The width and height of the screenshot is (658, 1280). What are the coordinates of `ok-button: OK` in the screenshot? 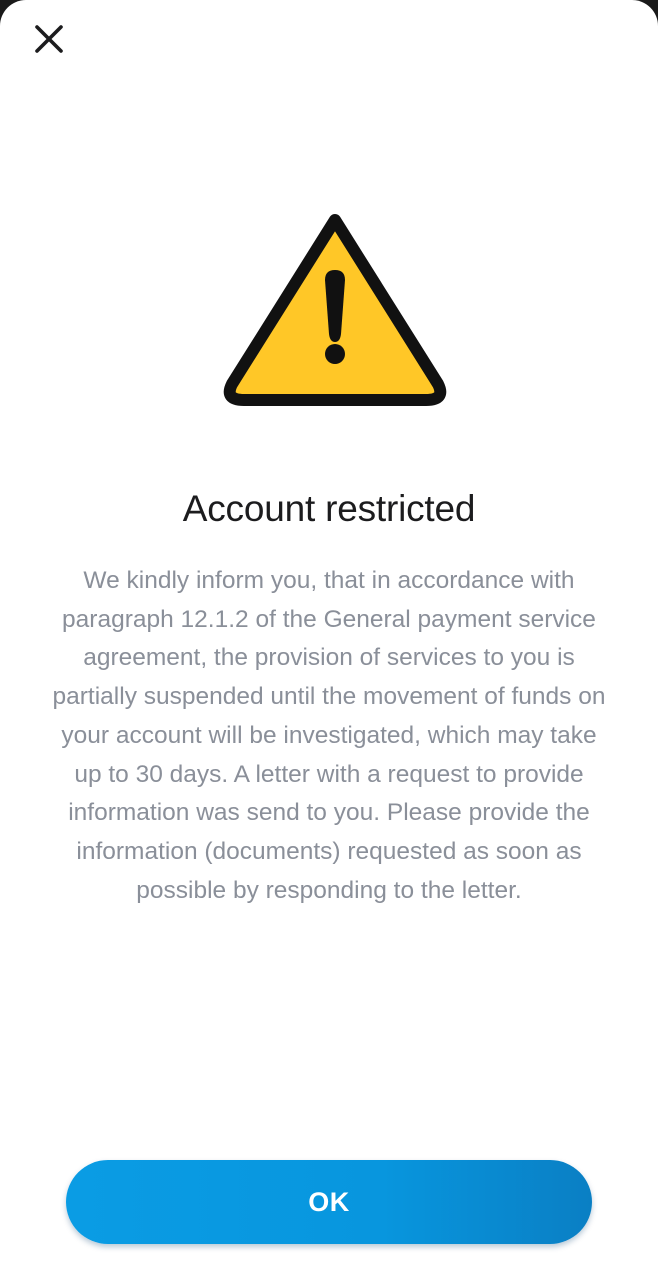 It's located at (329, 1202).